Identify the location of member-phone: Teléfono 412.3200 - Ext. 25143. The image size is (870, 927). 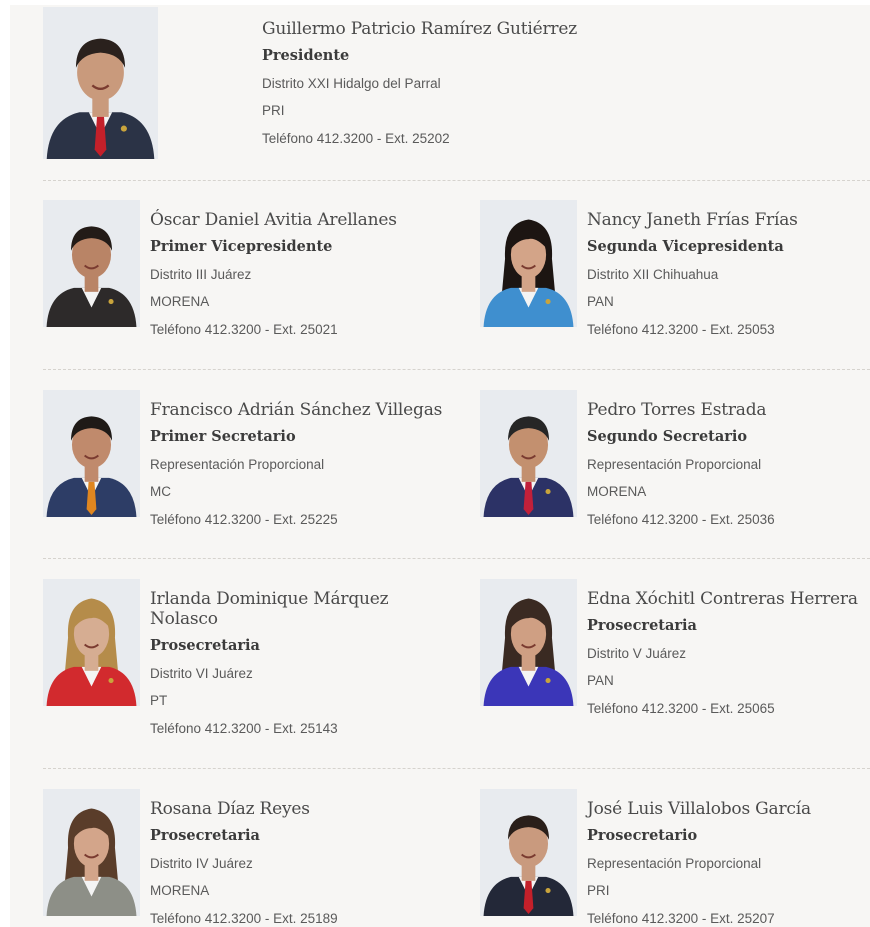
(244, 728).